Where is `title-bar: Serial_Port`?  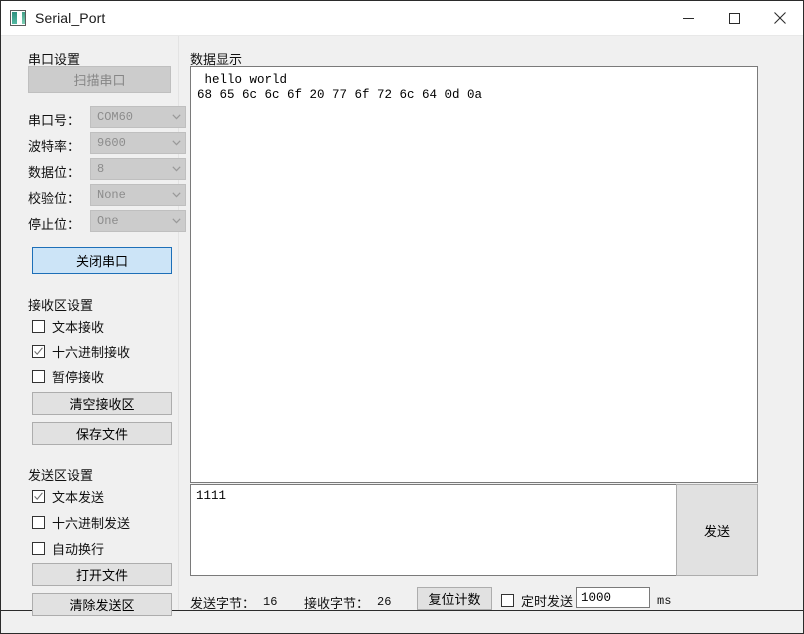
title-bar: Serial_Port is located at coordinates (402, 18).